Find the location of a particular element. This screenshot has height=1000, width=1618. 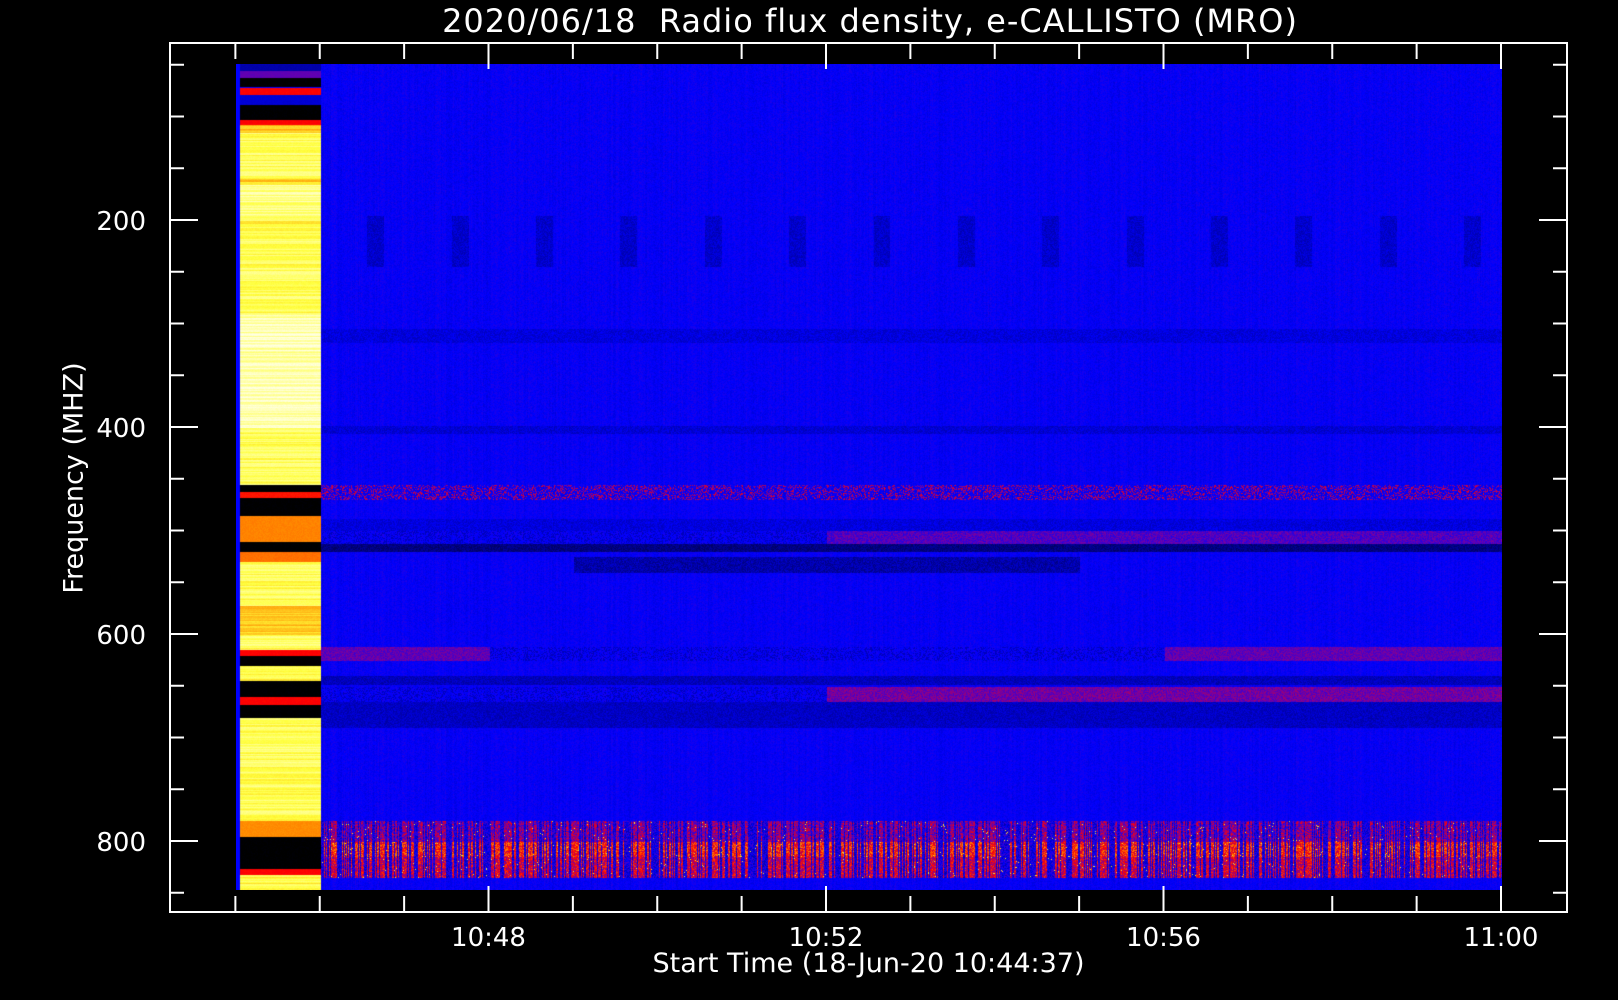

y-tick-label: 600 is located at coordinates (121, 636).